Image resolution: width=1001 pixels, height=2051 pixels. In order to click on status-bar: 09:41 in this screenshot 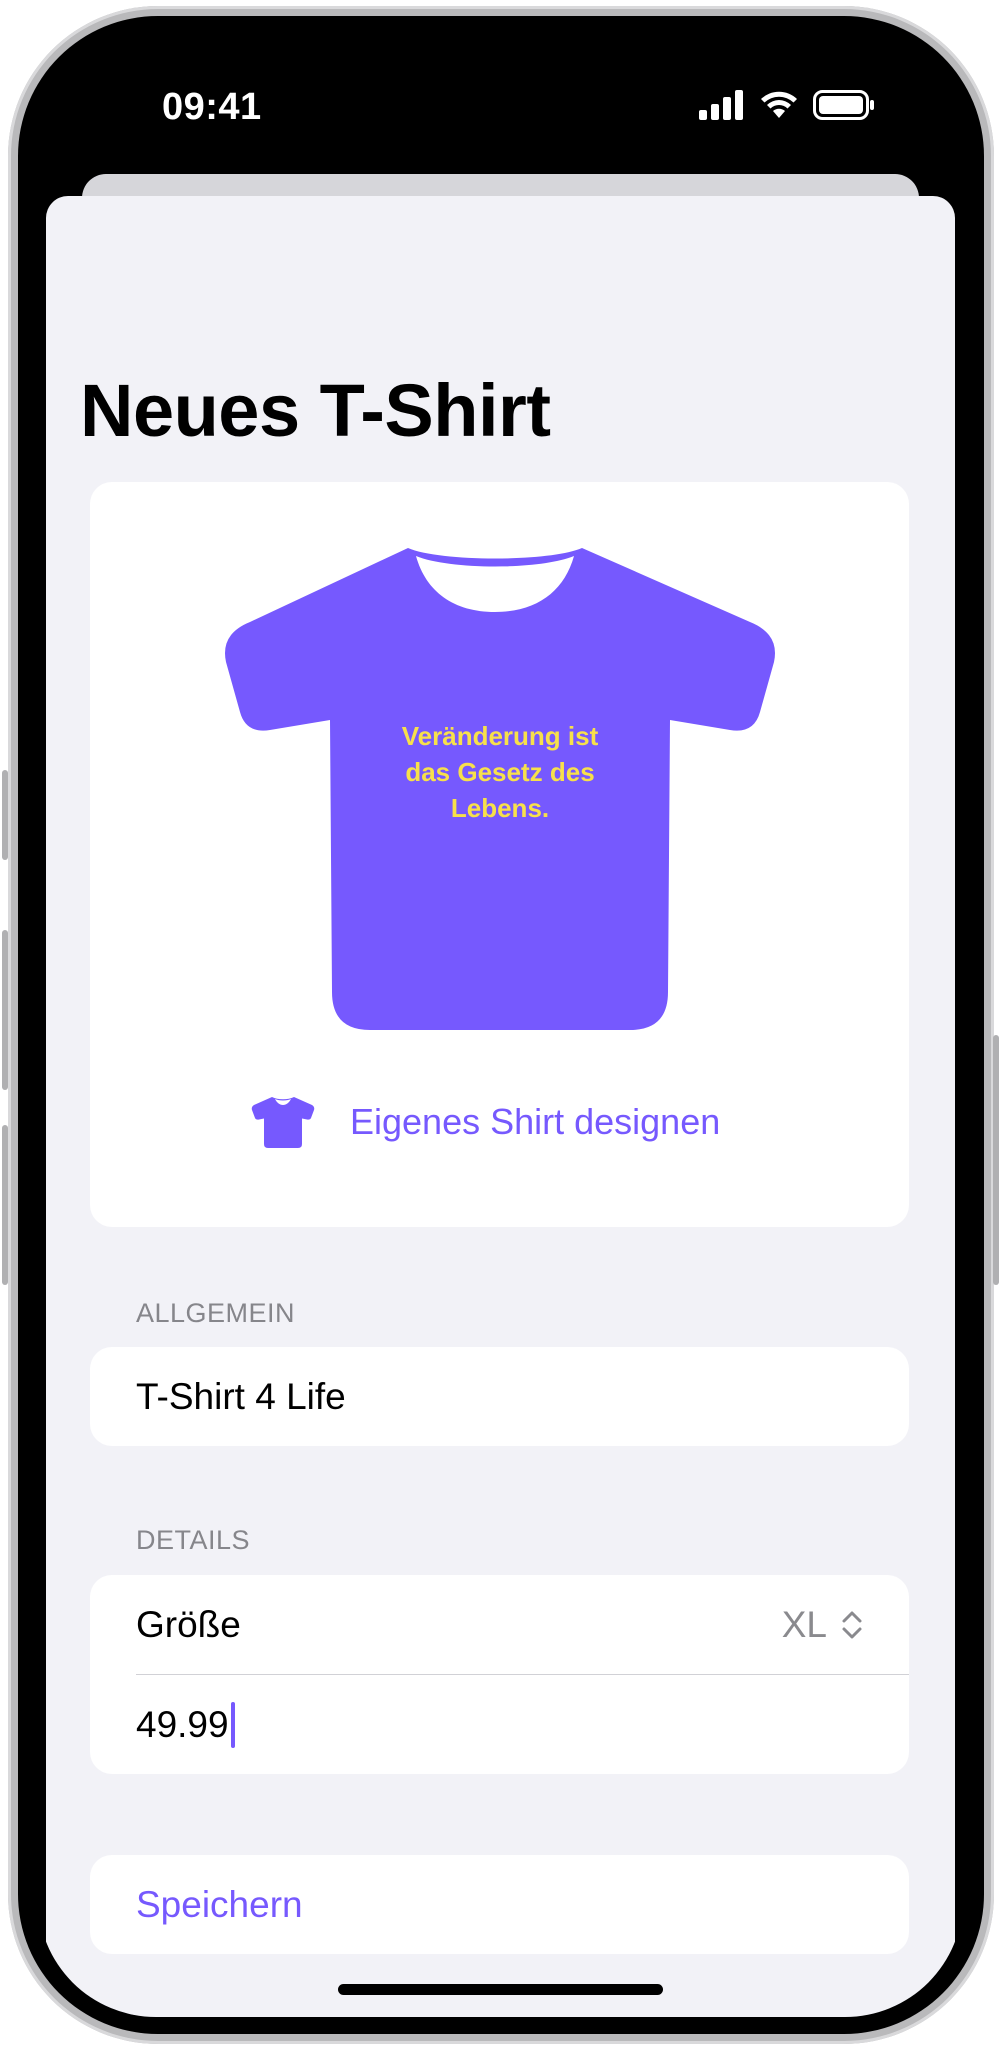, I will do `click(500, 109)`.